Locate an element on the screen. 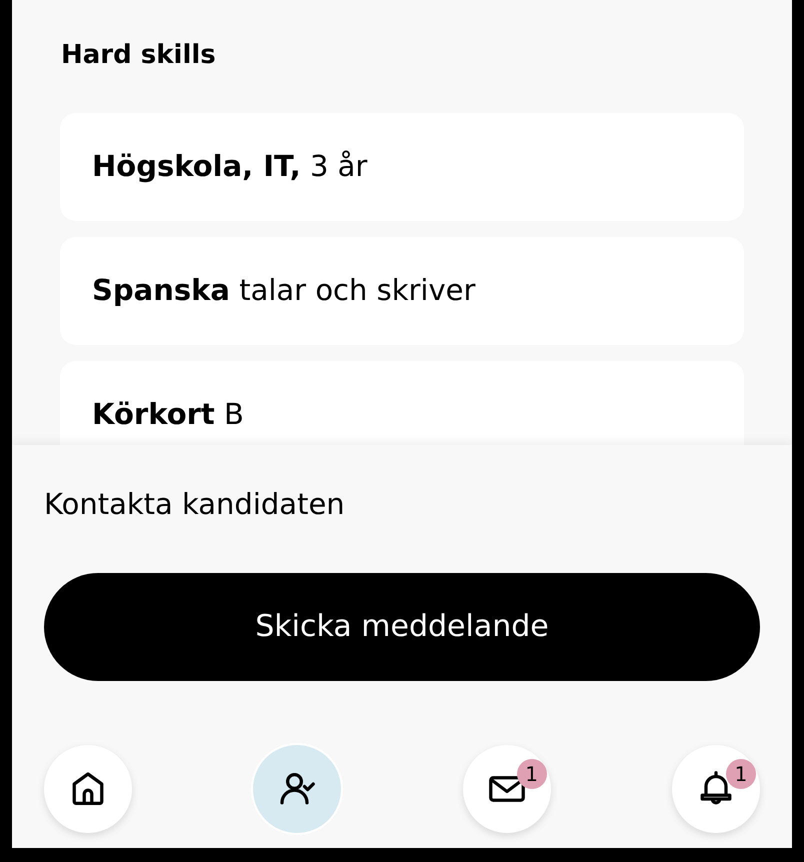 The height and width of the screenshot is (862, 804). skill-text: Körkort B is located at coordinates (168, 415).